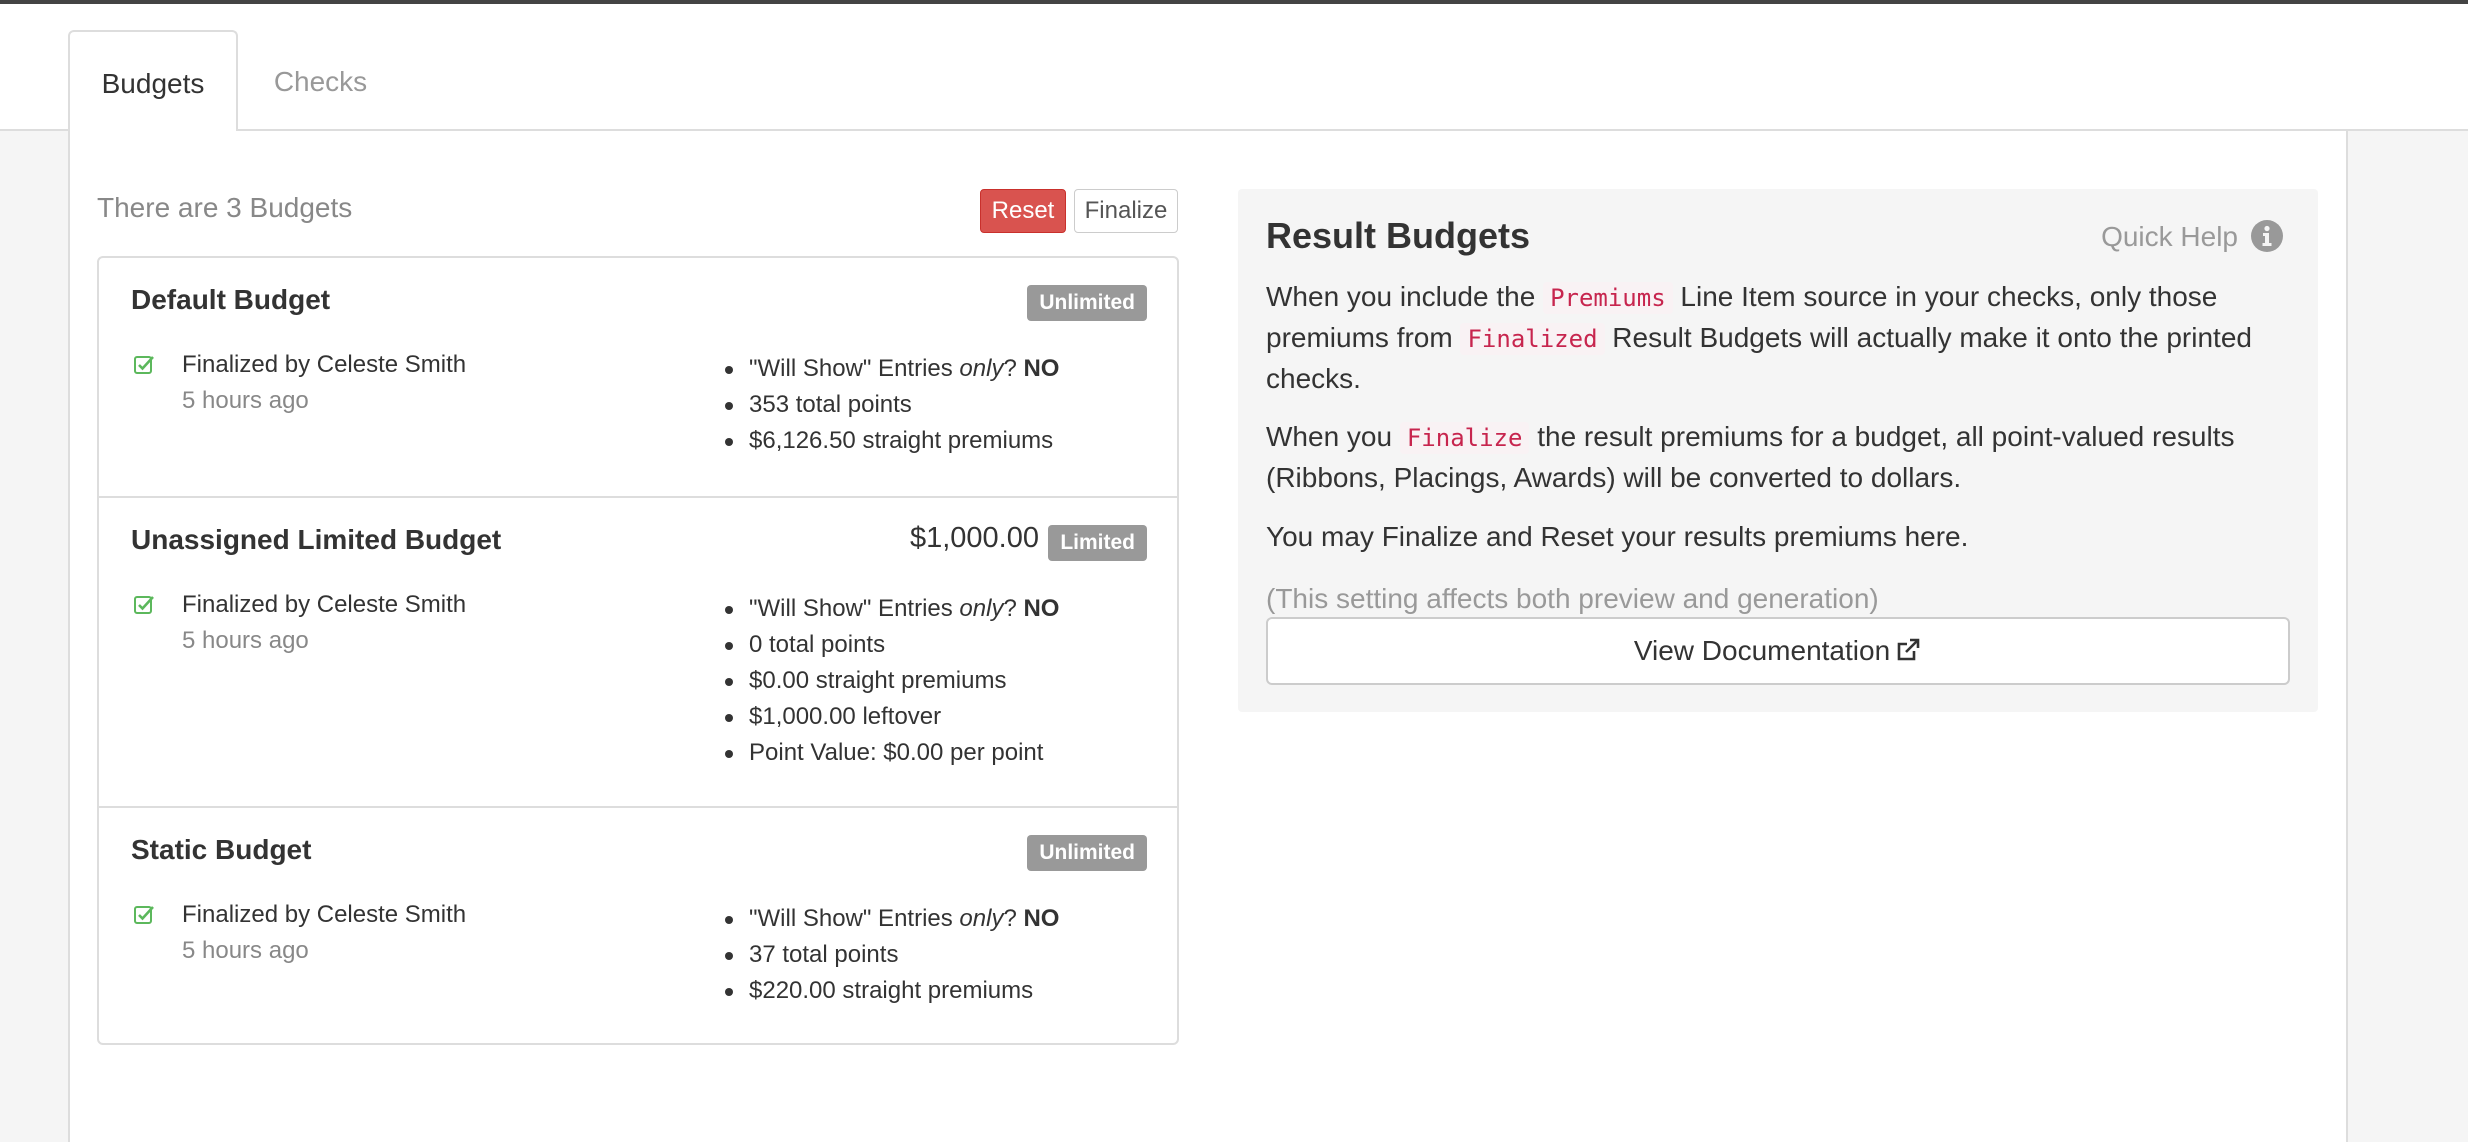 The image size is (2468, 1142). I want to click on code-premiums: Premiums, so click(1608, 298).